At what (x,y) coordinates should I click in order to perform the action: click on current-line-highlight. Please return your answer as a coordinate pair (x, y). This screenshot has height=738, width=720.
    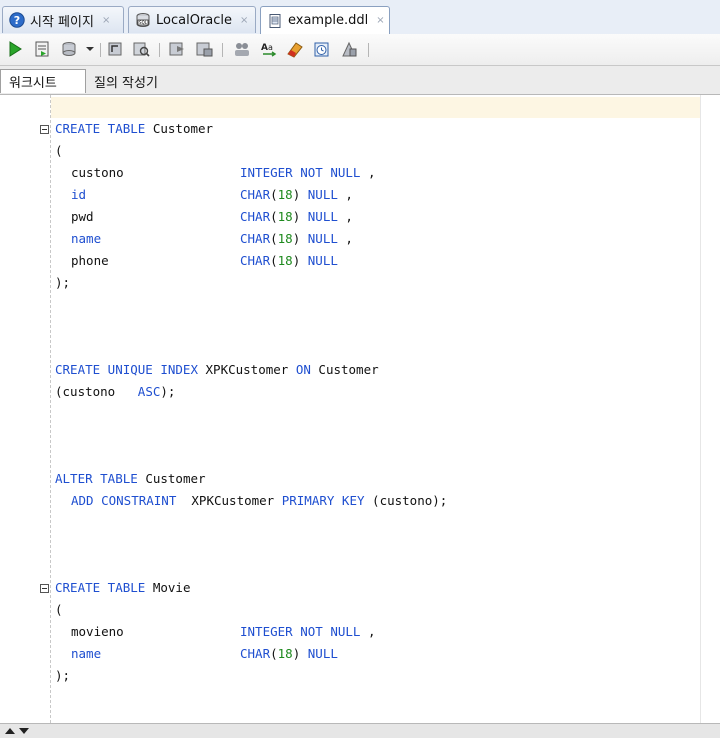
    Looking at the image, I should click on (375, 107).